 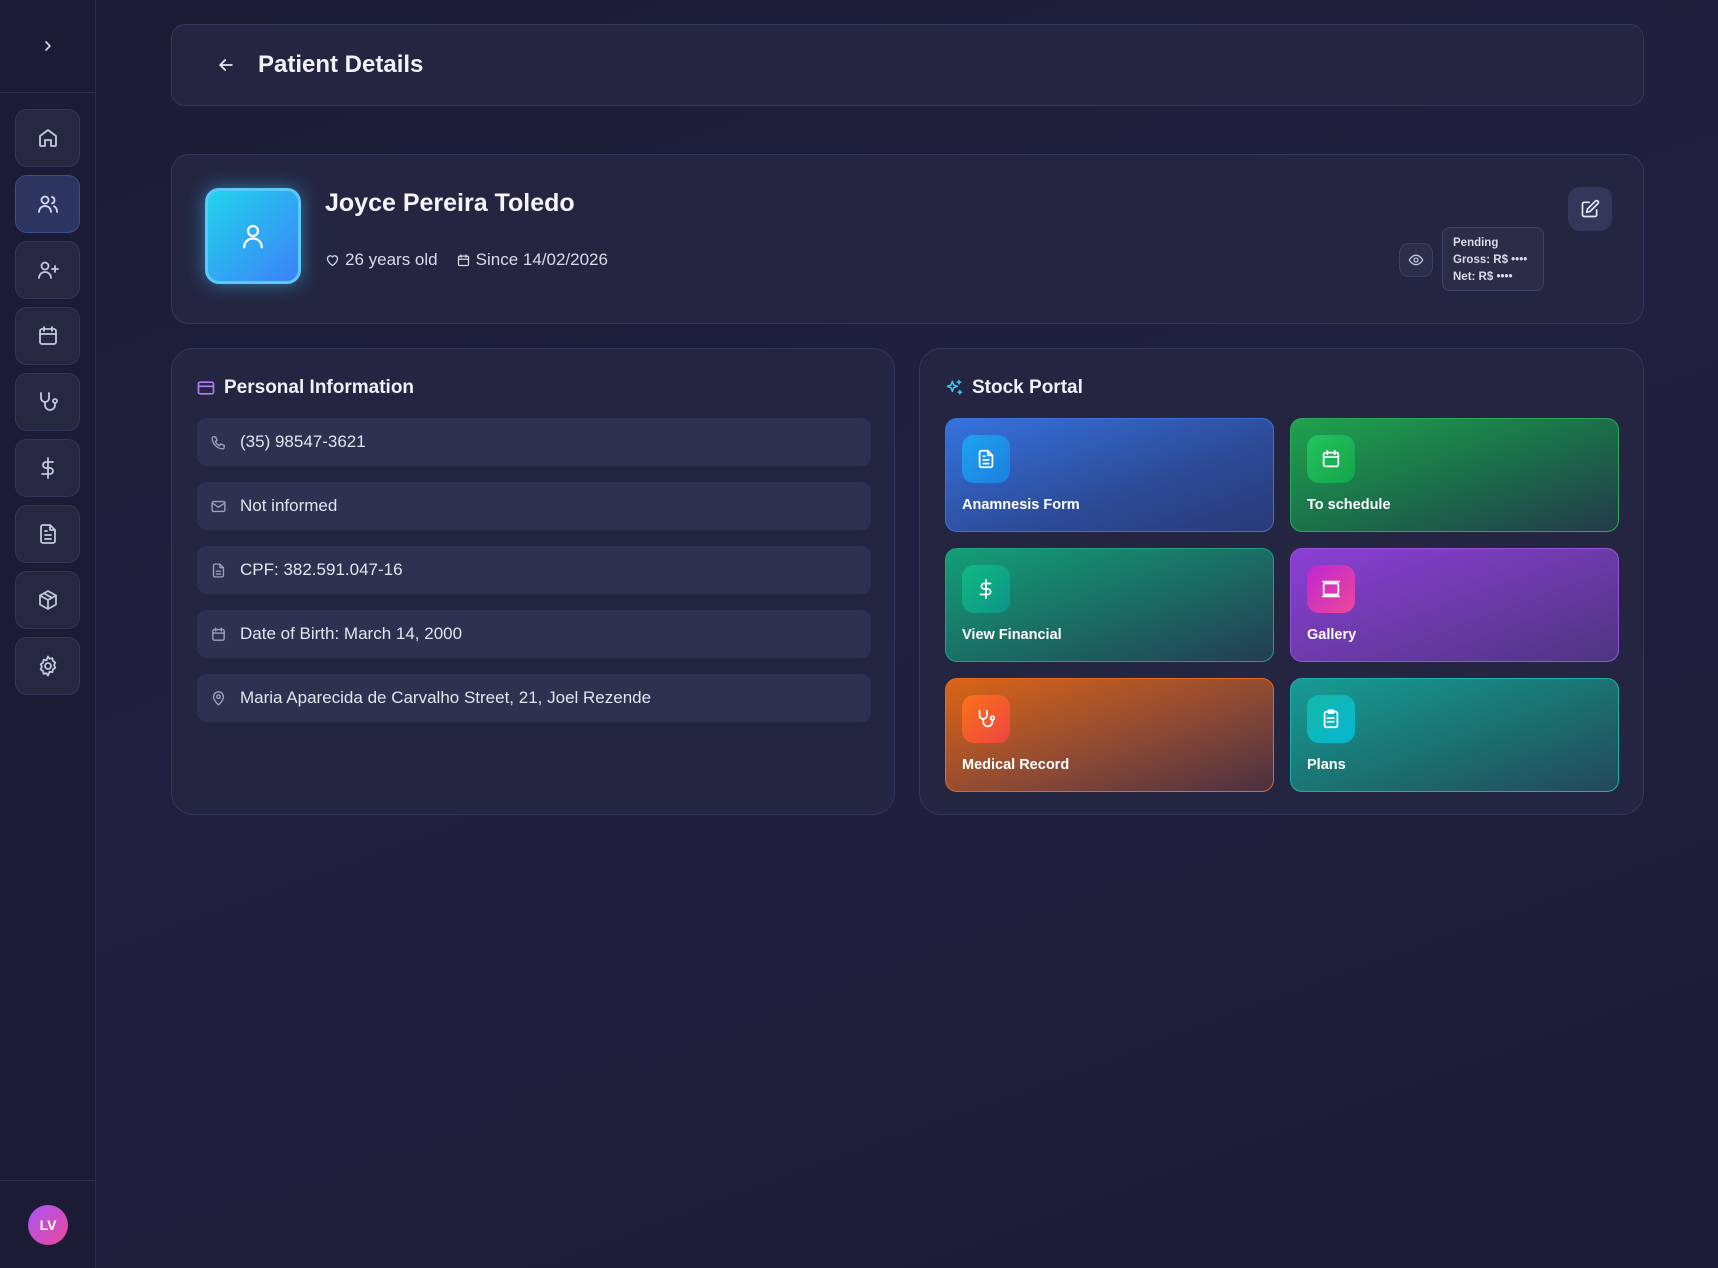 What do you see at coordinates (321, 569) in the screenshot?
I see `cpf-text: CPF: 382.591.047-16` at bounding box center [321, 569].